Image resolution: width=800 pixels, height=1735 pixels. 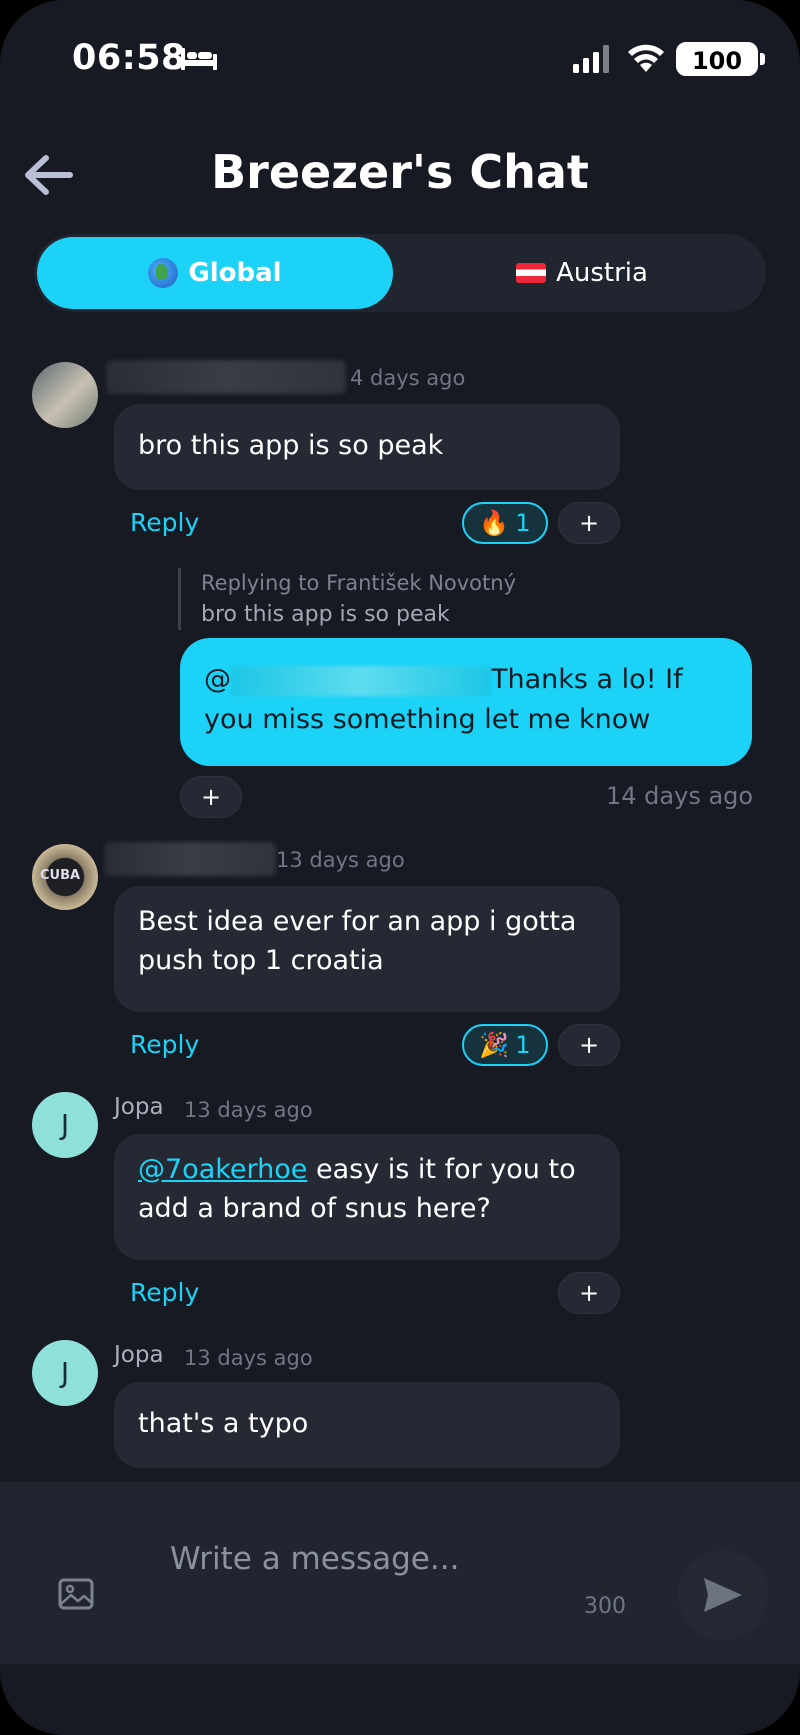 What do you see at coordinates (367, 1425) in the screenshot?
I see `message-bubble: that's a typo` at bounding box center [367, 1425].